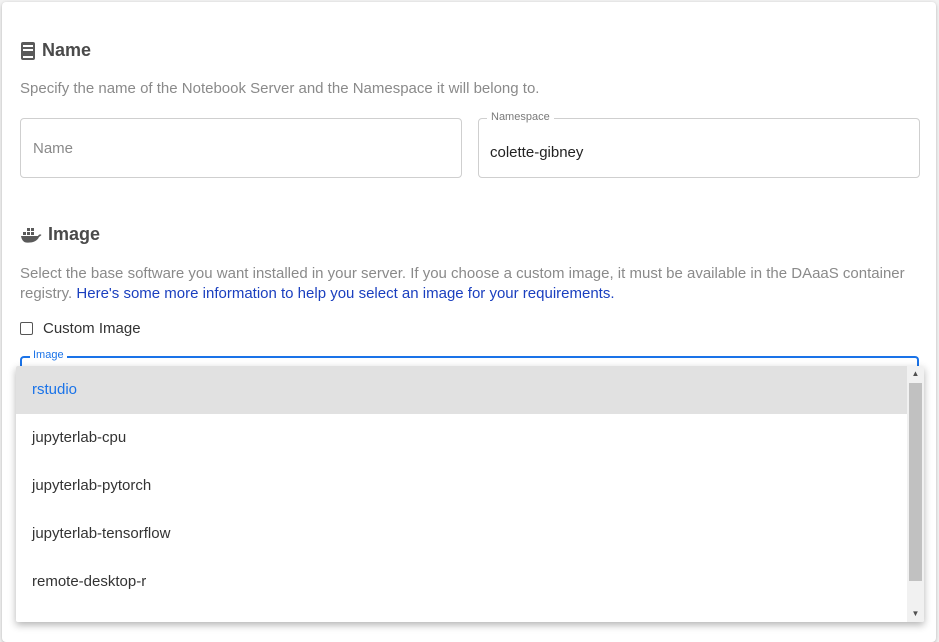 This screenshot has width=939, height=642. What do you see at coordinates (537, 152) in the screenshot?
I see `namespace-value: colette-gibney` at bounding box center [537, 152].